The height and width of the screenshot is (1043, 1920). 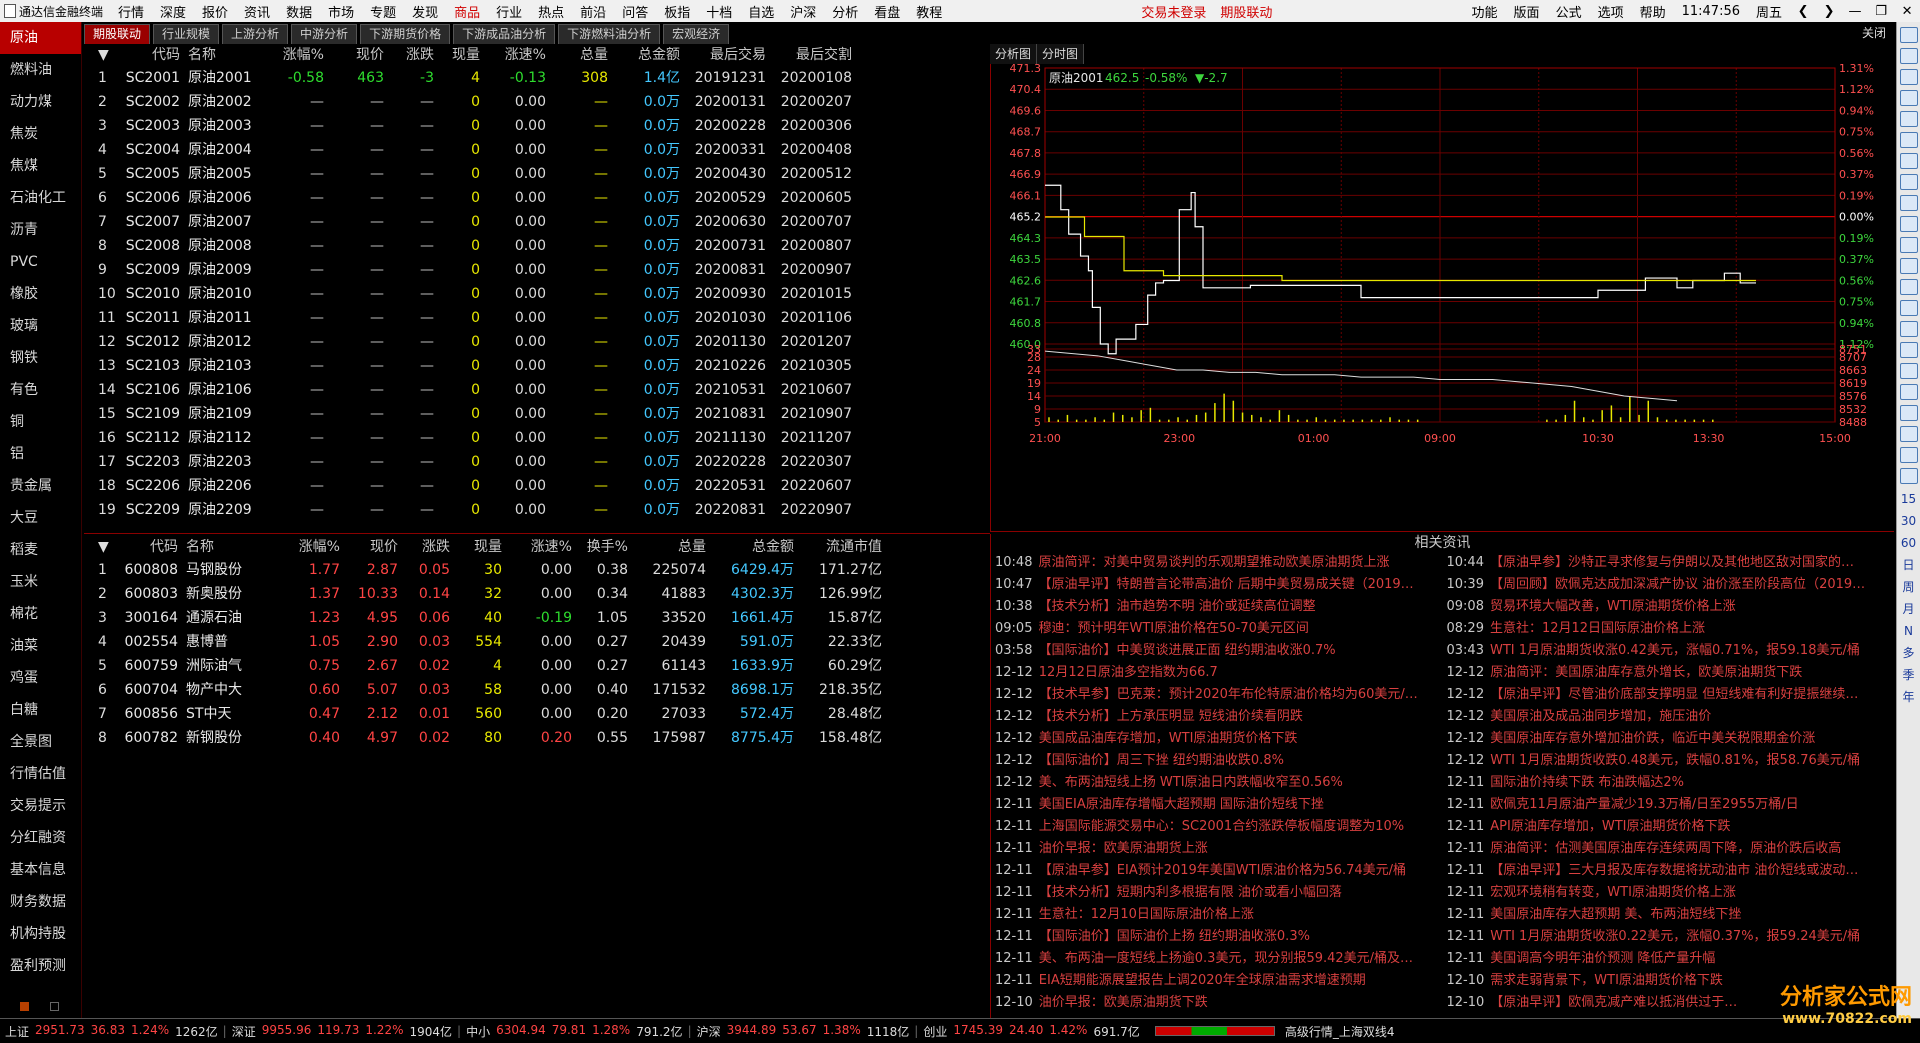 I want to click on period-button: 15, so click(x=1908, y=499).